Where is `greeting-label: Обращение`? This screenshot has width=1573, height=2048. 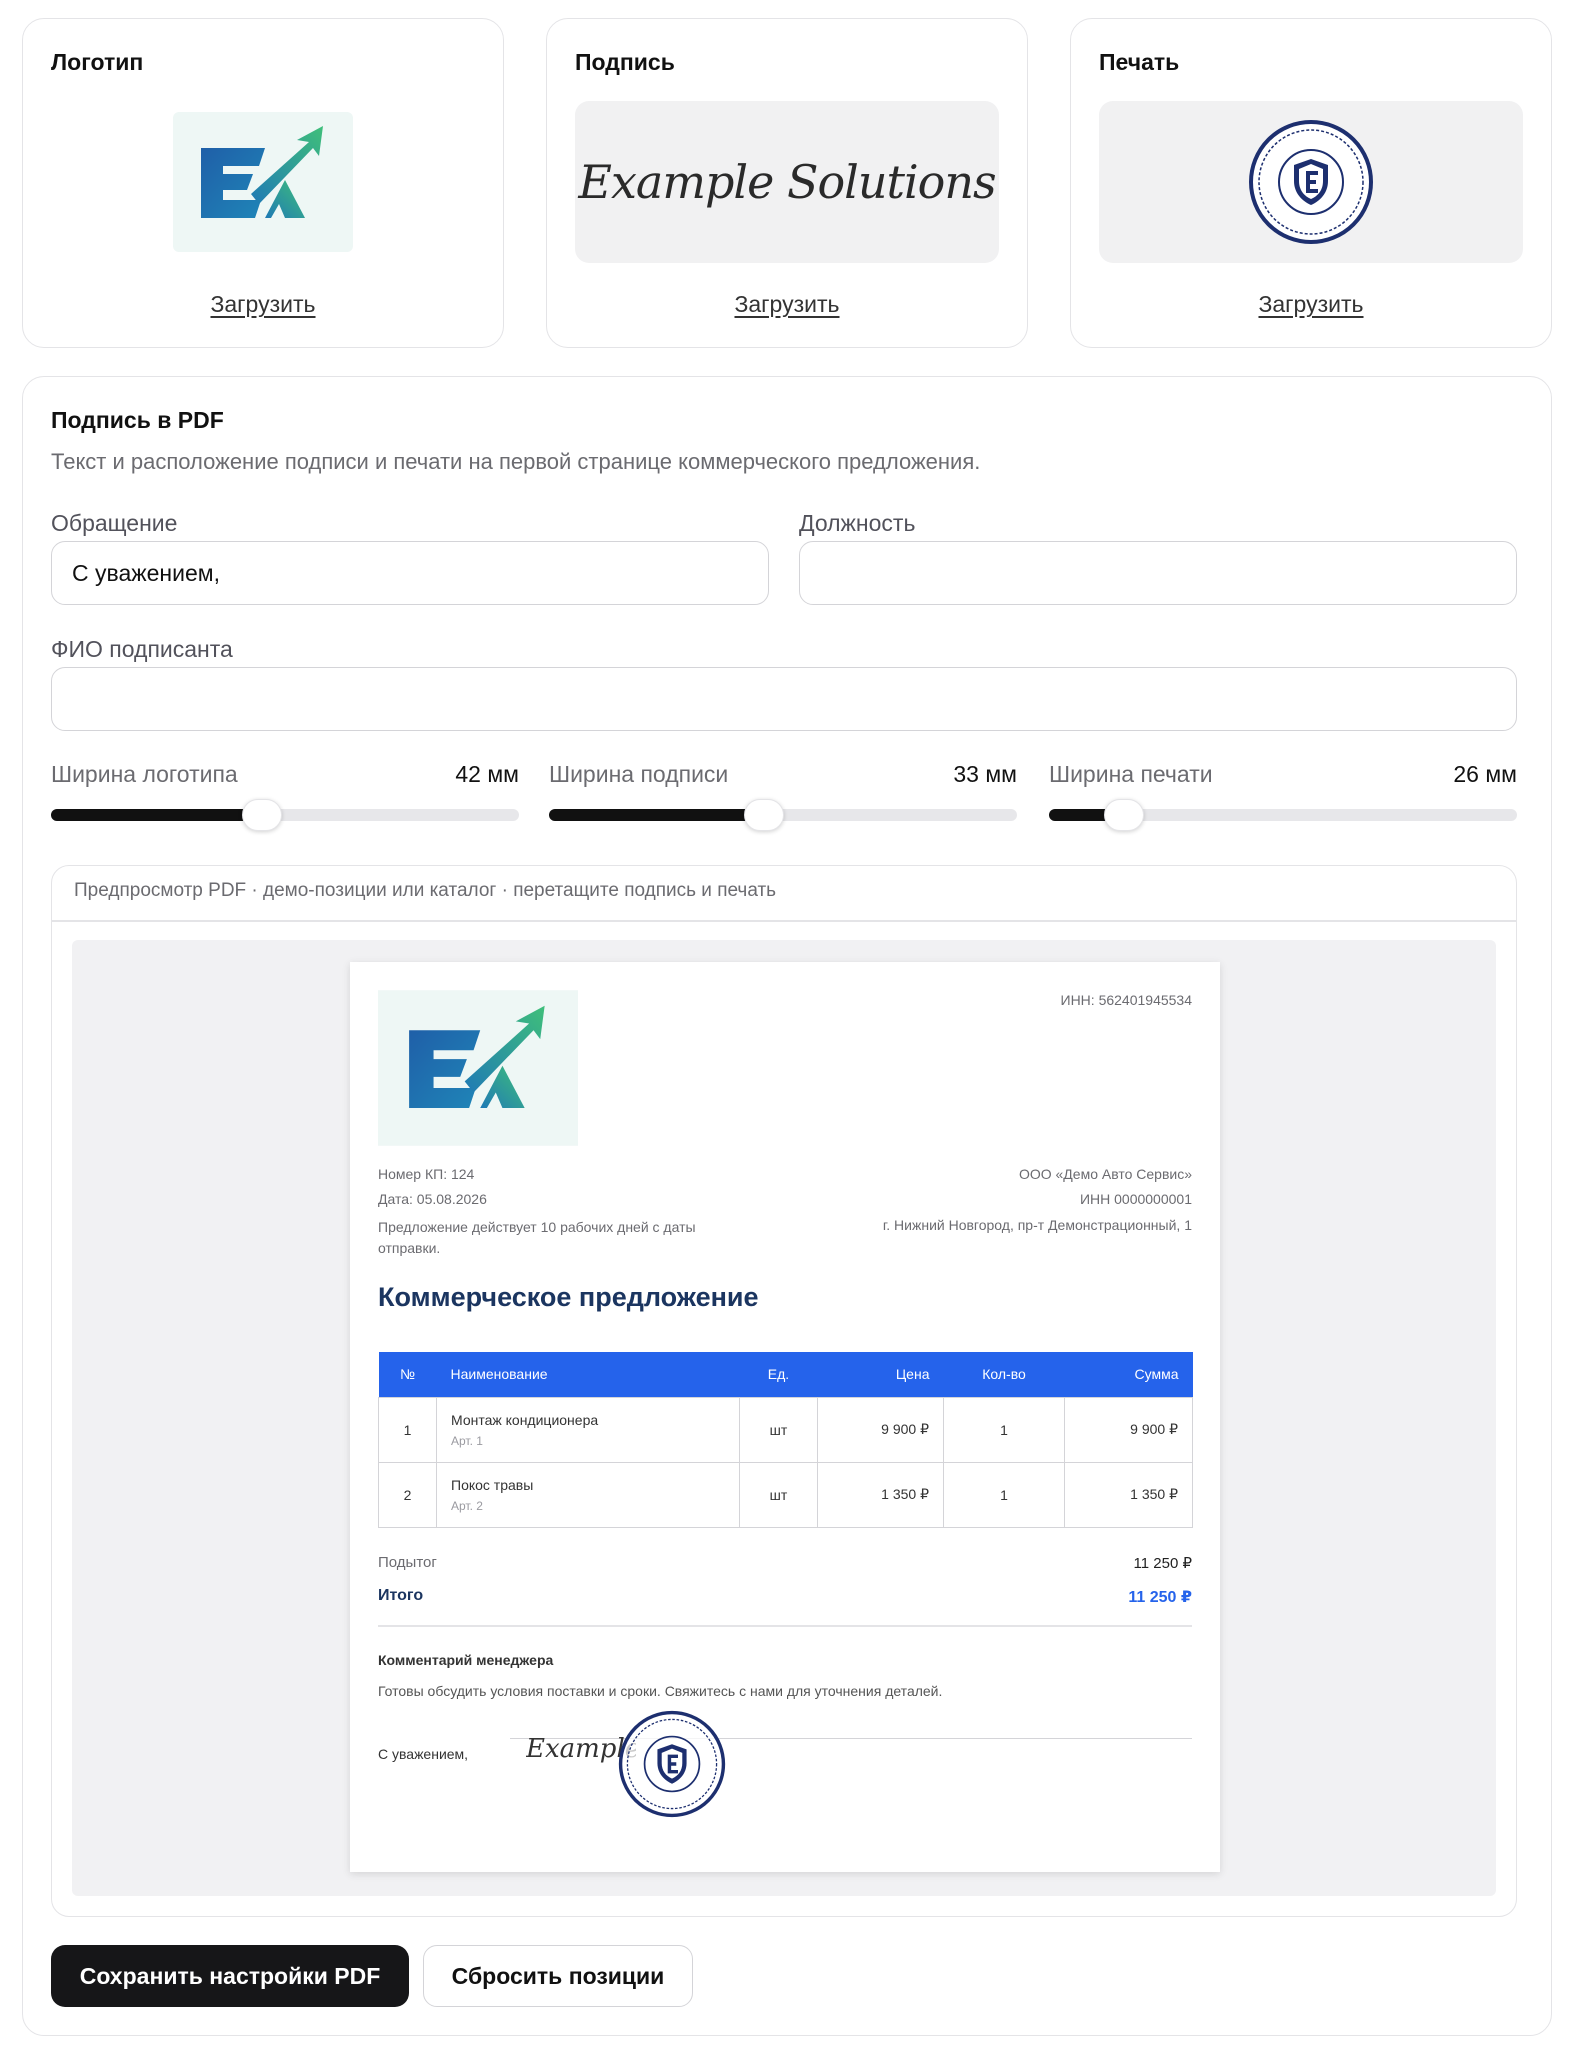
greeting-label: Обращение is located at coordinates (114, 523).